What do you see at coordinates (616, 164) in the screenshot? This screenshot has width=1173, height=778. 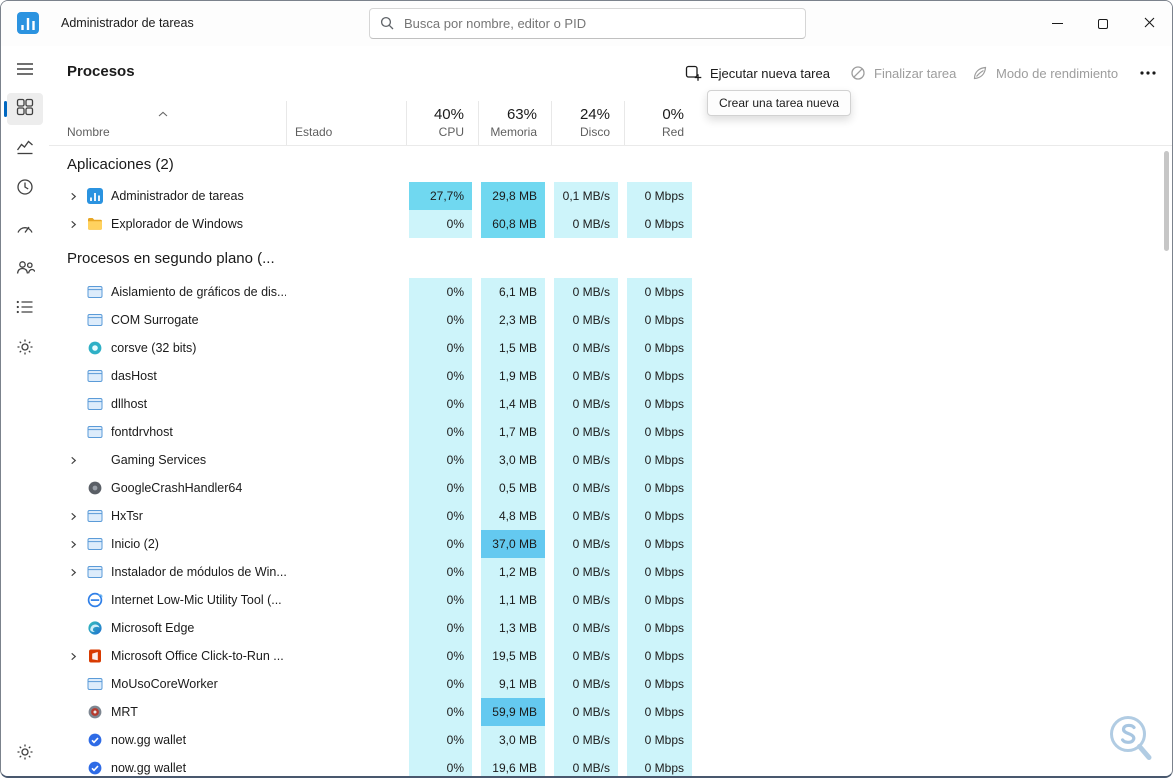 I see `group-header: Aplicaciones (2)` at bounding box center [616, 164].